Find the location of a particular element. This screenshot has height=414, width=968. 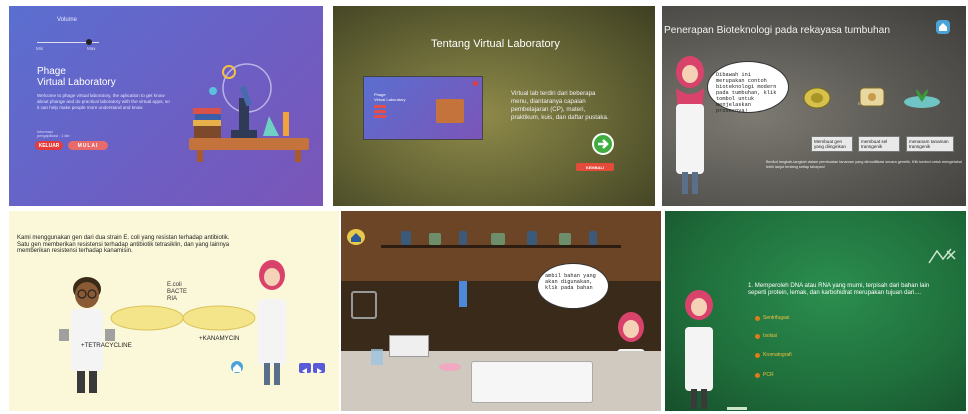

arrow-left-icon is located at coordinates (304, 371).